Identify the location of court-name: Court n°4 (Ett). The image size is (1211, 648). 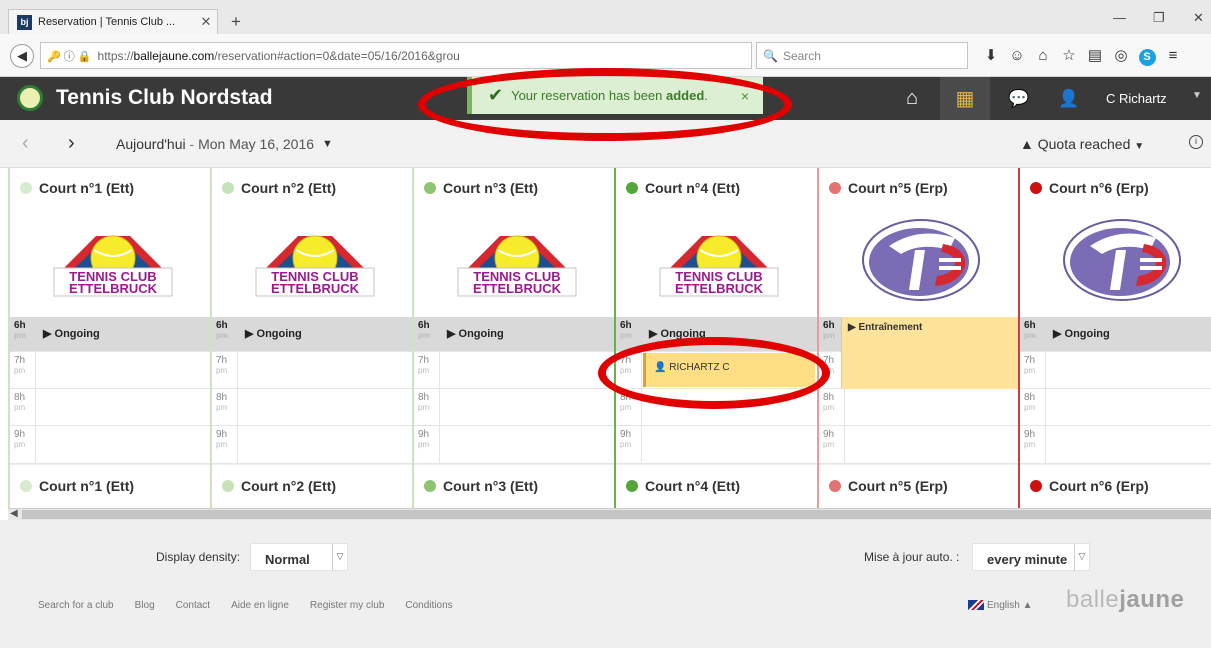
(683, 188).